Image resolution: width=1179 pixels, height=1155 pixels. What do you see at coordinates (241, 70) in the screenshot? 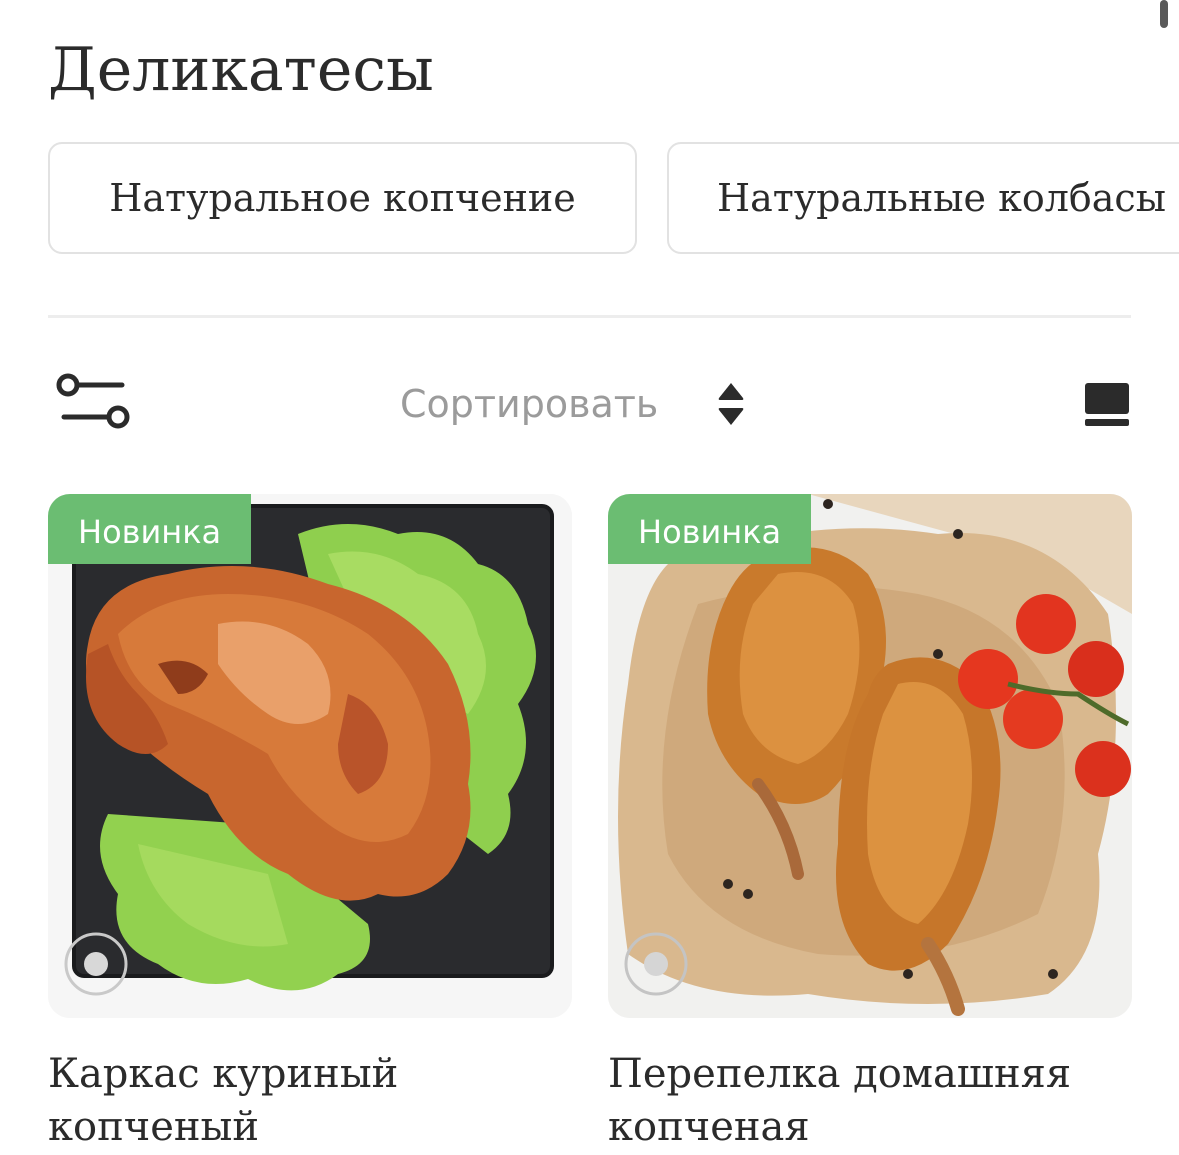
I see `page-title: Деликатесы` at bounding box center [241, 70].